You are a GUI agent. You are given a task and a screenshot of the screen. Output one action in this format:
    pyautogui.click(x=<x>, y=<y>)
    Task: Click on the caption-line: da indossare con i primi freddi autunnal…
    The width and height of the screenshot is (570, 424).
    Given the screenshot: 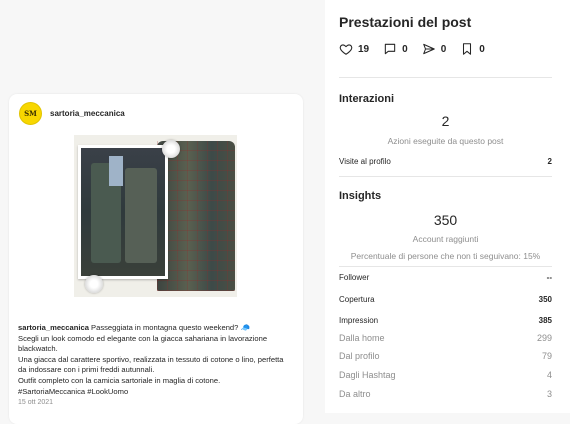 What is the action you would take?
    pyautogui.click(x=86, y=370)
    